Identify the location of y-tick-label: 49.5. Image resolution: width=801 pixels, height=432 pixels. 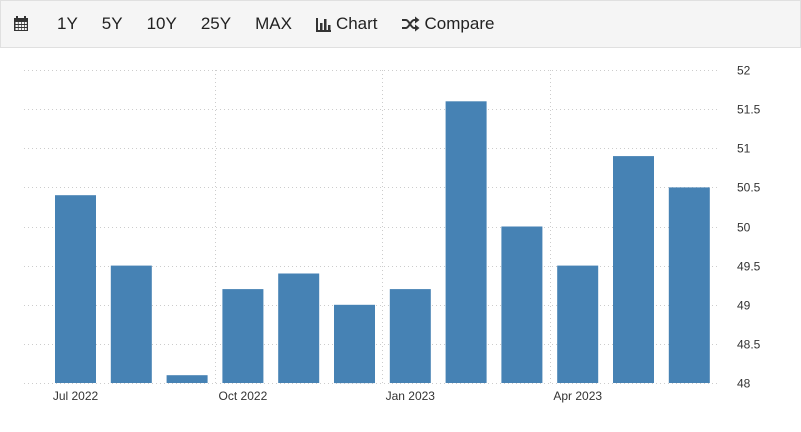
(749, 267).